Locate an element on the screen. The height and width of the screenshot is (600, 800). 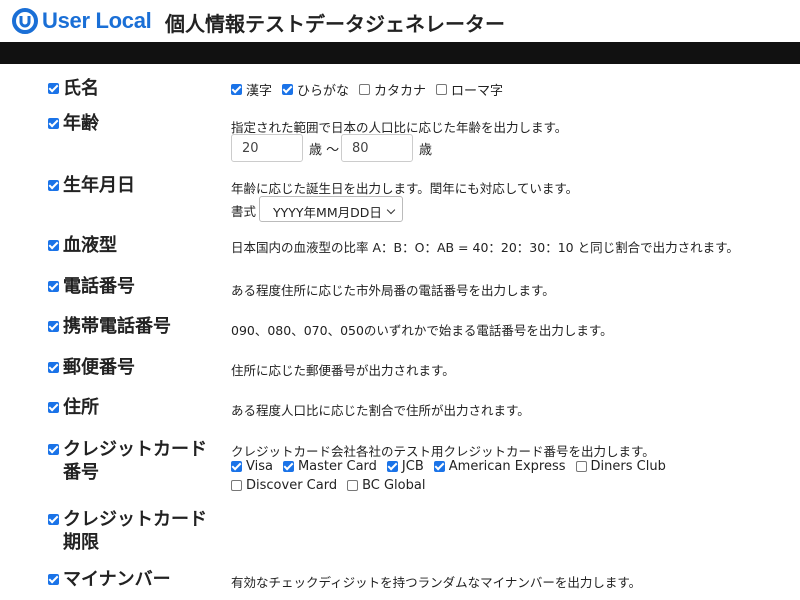
field-birthday: 生年月日 is located at coordinates (130, 185).